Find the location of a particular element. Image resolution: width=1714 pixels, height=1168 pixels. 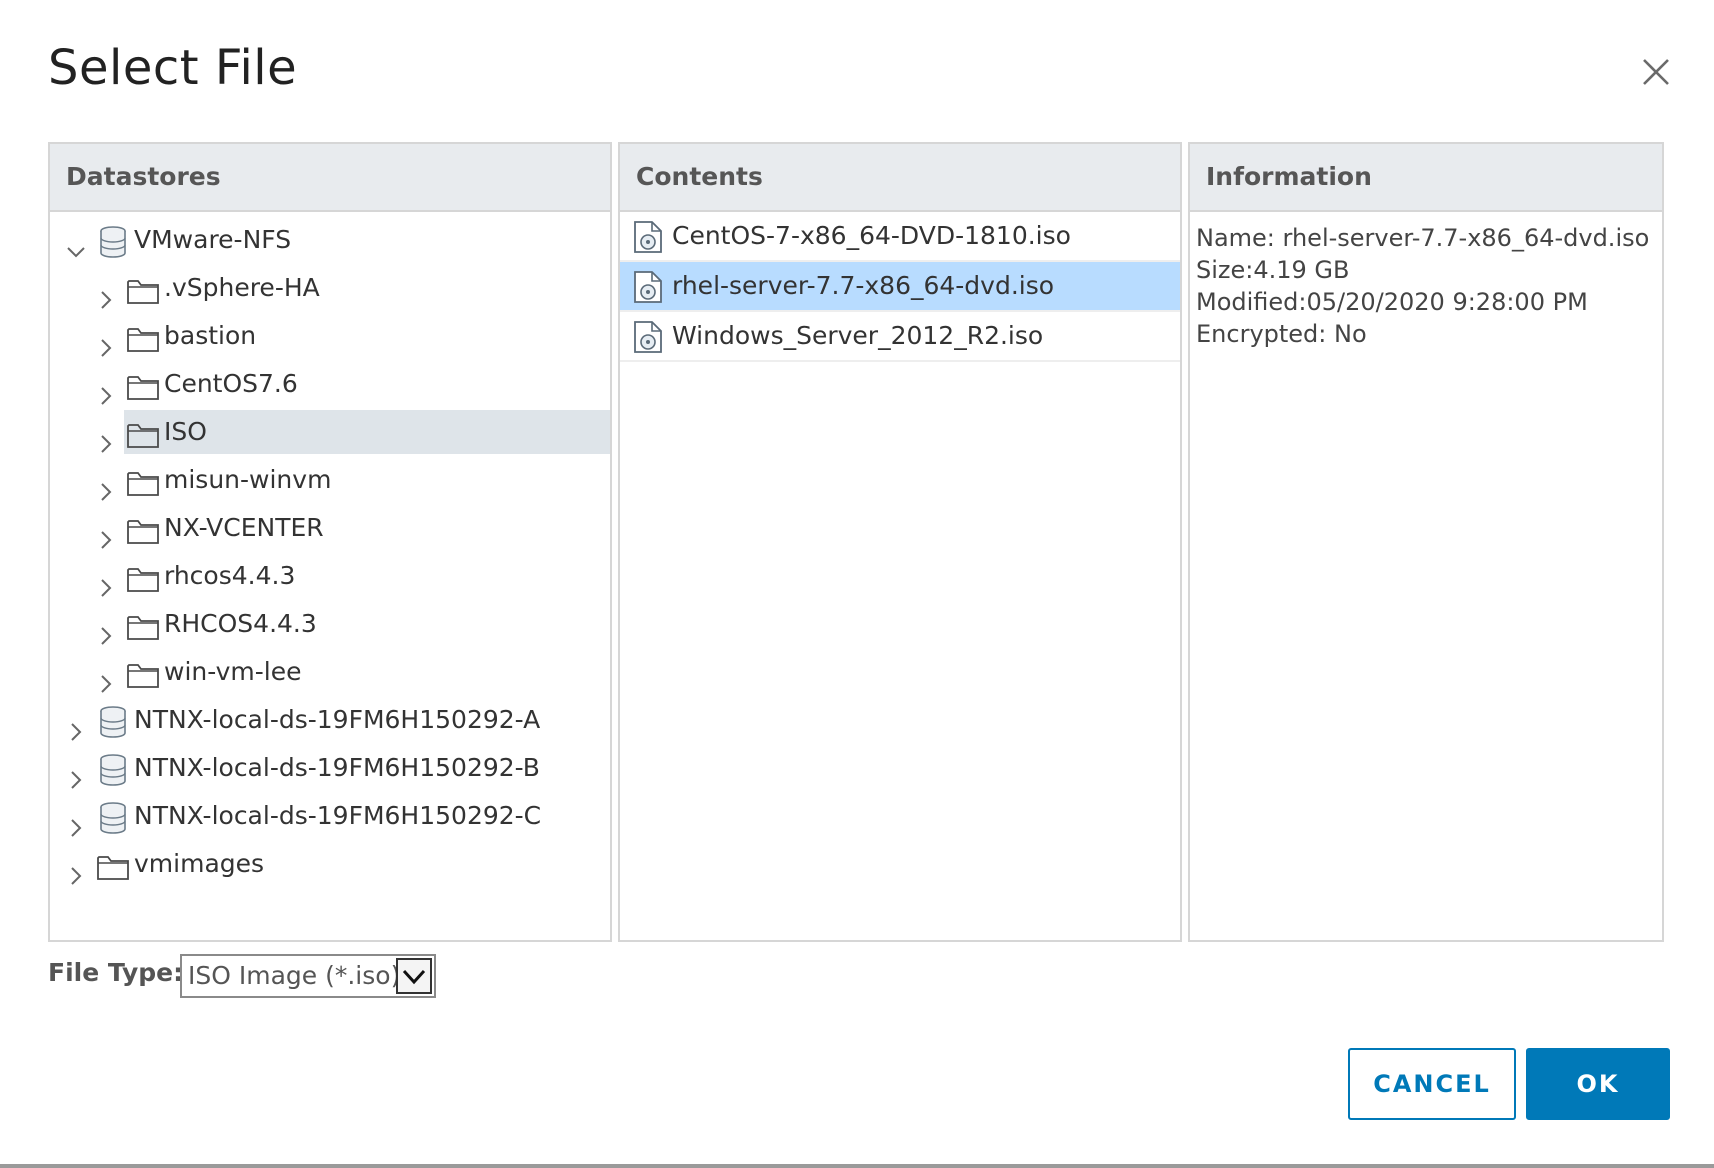

file-row: Windows_Server_2012_R2.iso is located at coordinates (900, 337).